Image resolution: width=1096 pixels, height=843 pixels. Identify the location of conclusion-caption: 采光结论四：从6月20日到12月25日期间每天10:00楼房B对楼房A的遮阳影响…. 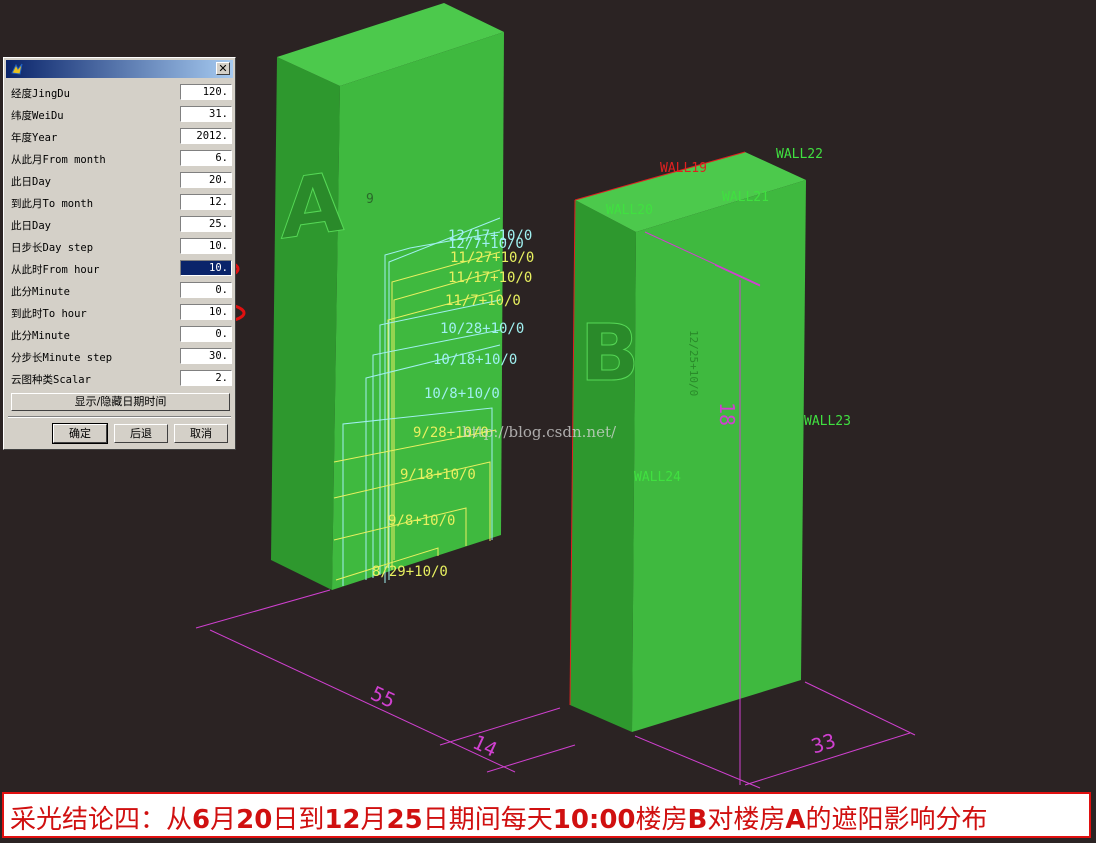
(546, 815).